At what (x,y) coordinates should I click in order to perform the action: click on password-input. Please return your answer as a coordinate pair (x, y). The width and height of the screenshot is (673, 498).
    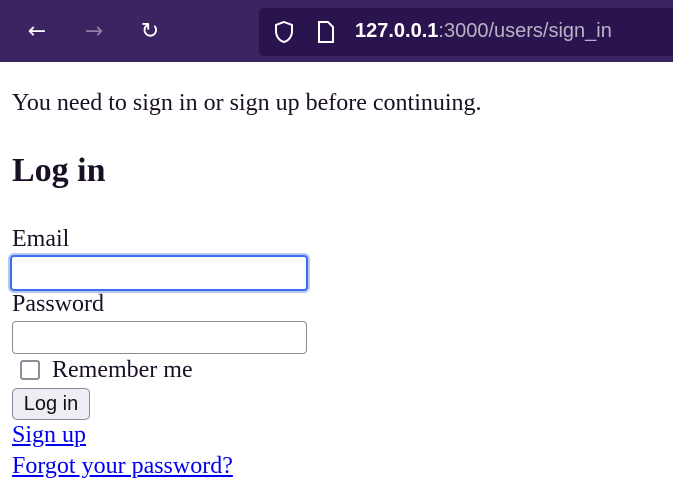
    Looking at the image, I should click on (159, 337).